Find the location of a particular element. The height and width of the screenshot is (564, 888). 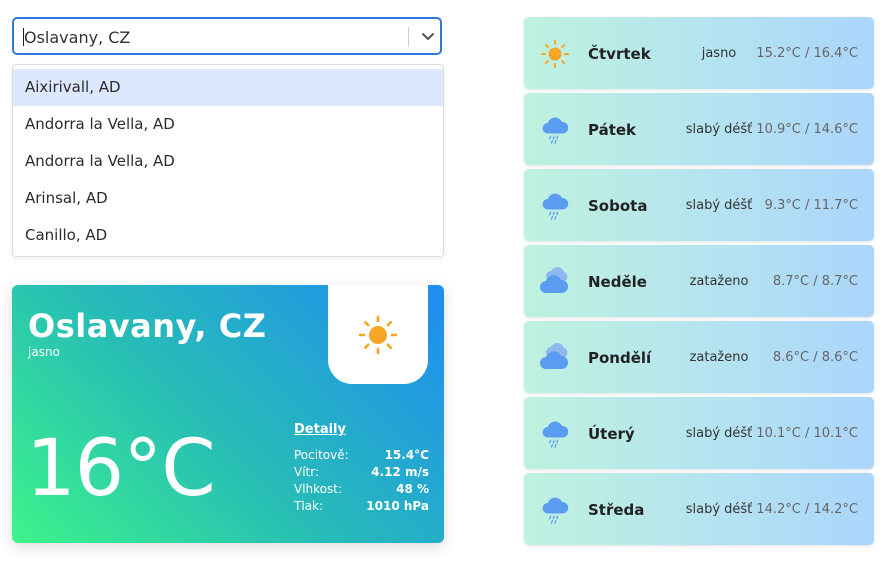

forecast-day-name: Čtvrtek is located at coordinates (619, 54).